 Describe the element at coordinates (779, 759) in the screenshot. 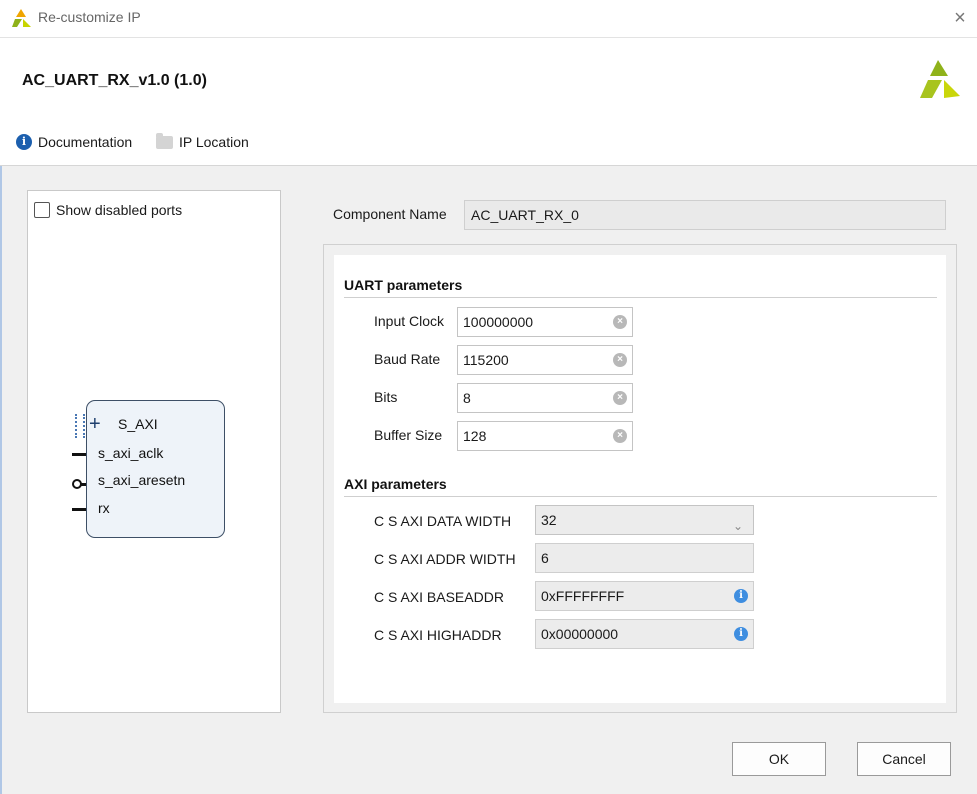

I see `ok-button: OK` at that location.